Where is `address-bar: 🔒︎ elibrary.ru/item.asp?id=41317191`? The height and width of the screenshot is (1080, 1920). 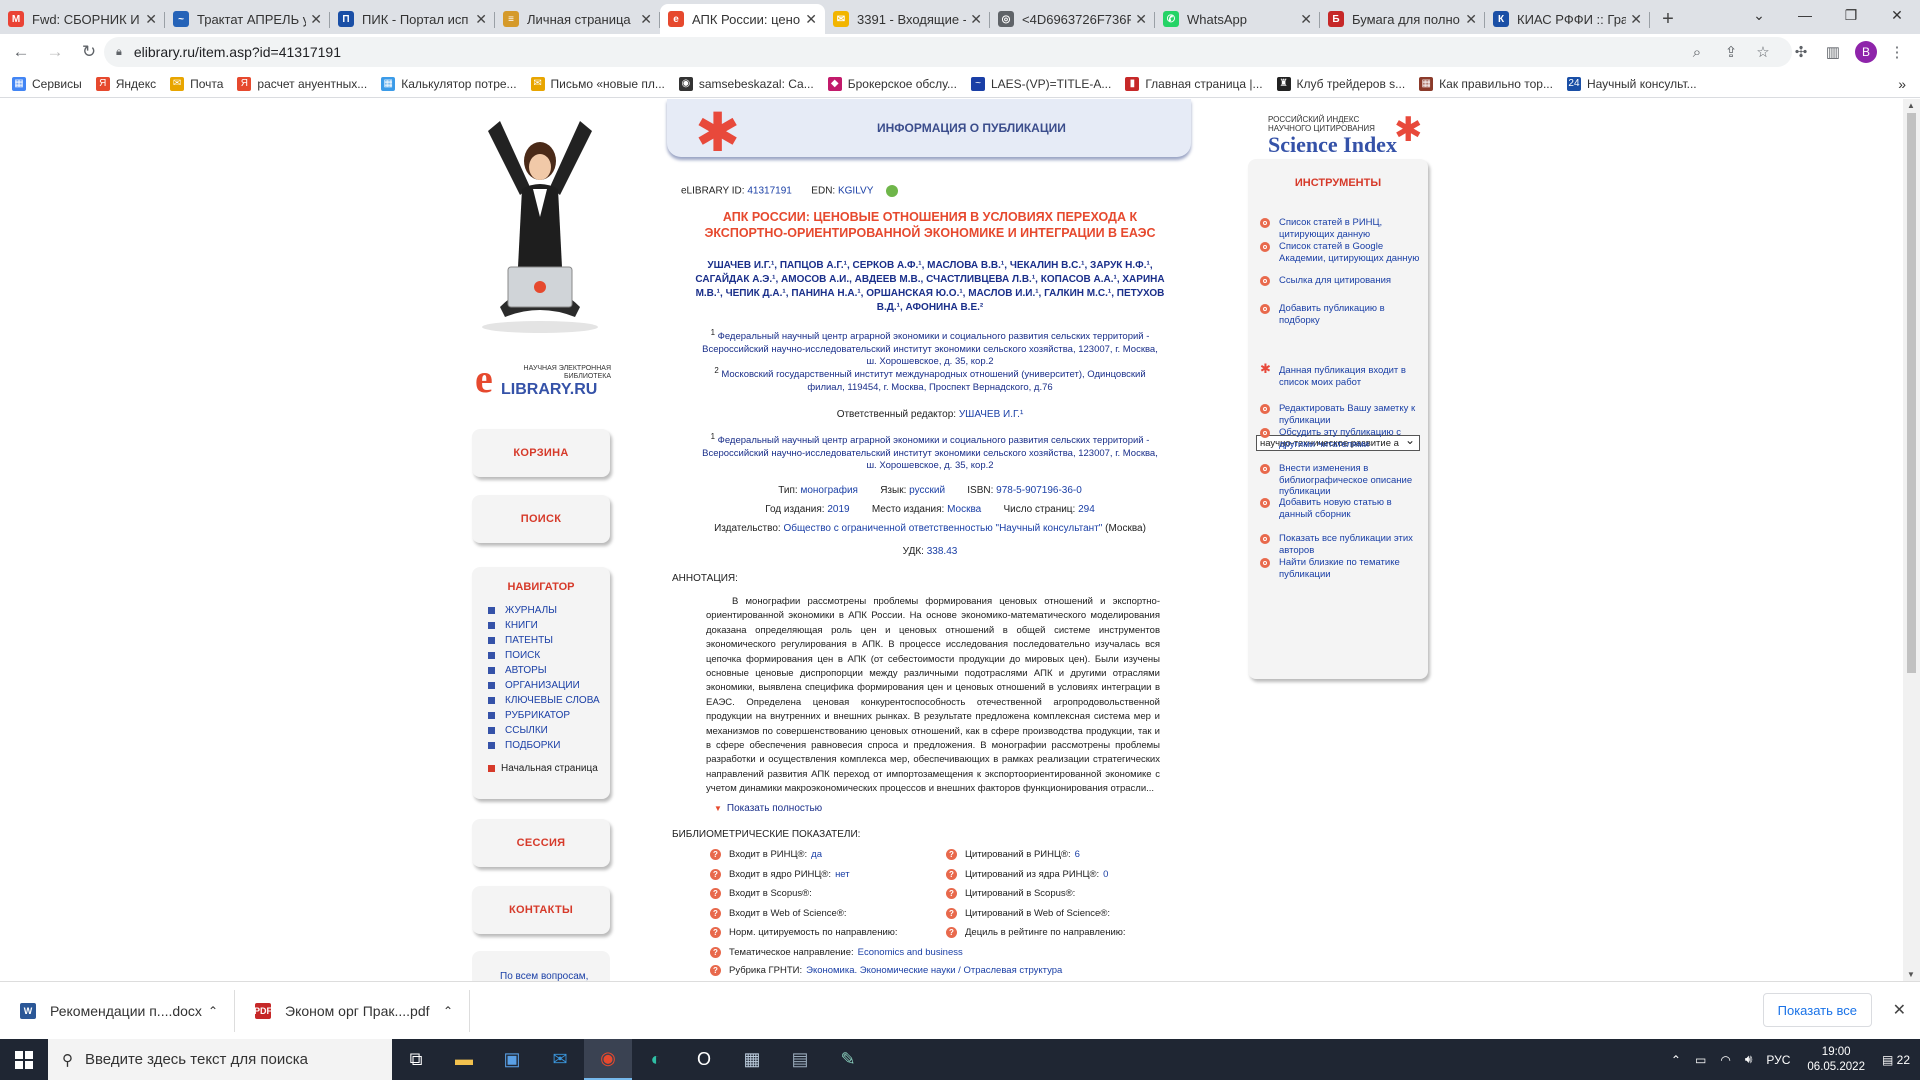 address-bar: 🔒︎ elibrary.ru/item.asp?id=41317191 is located at coordinates (948, 52).